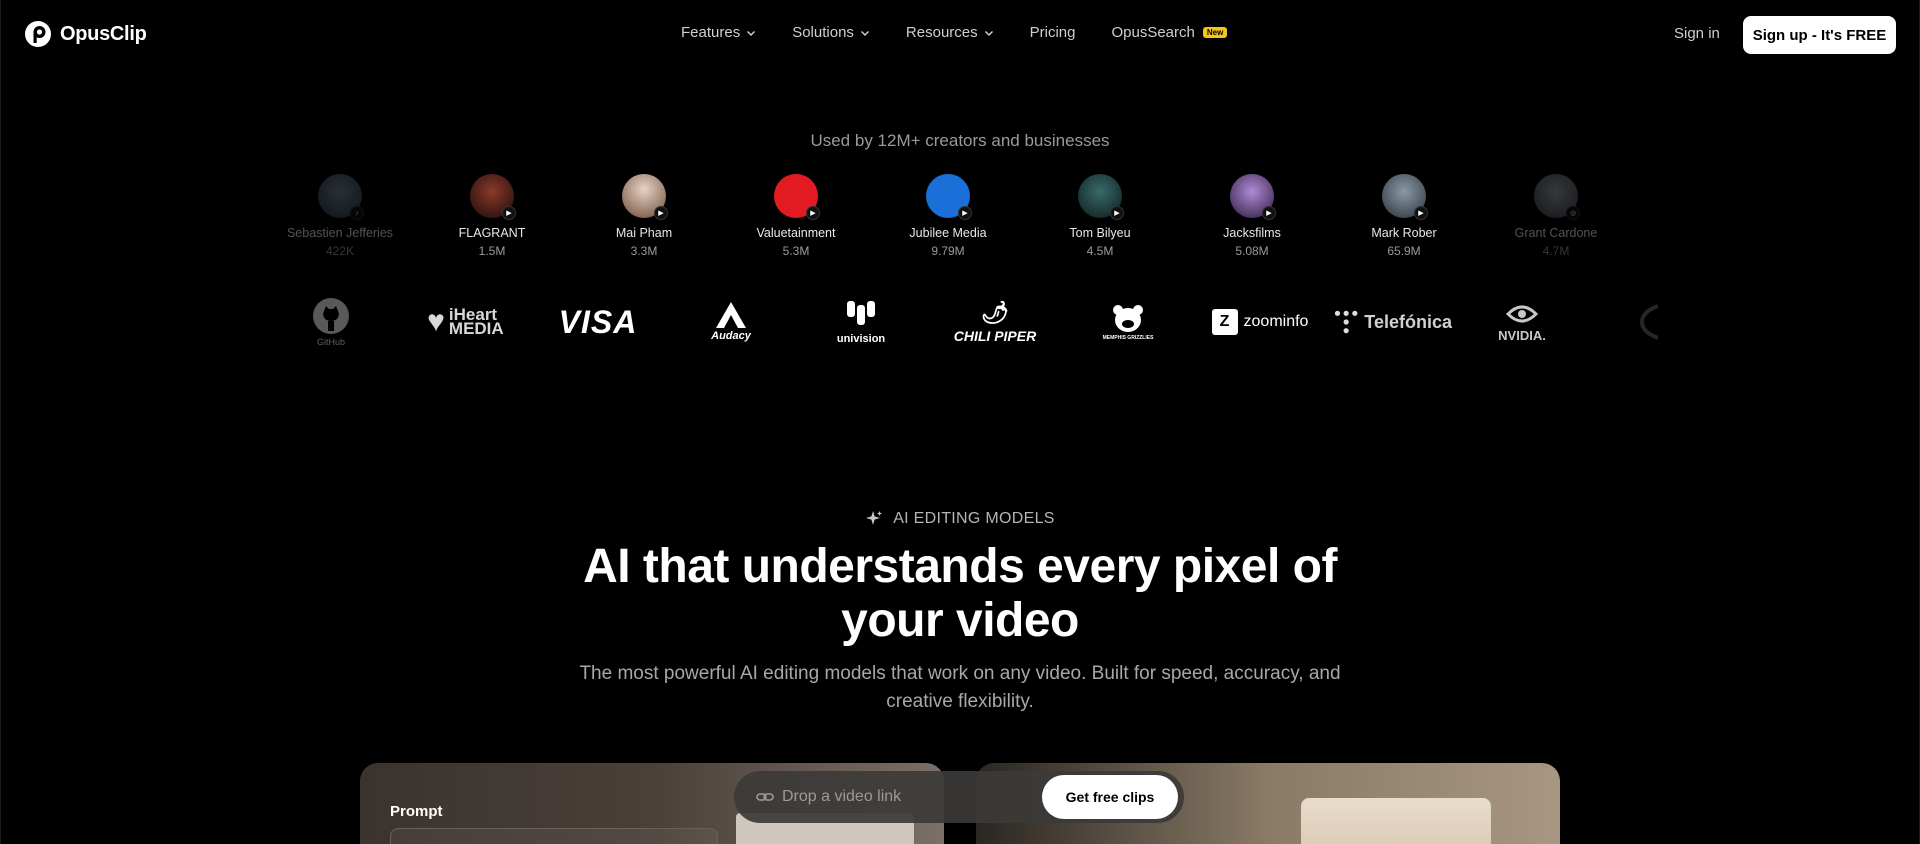  What do you see at coordinates (1252, 233) in the screenshot?
I see `creator-name: Jacksfilms` at bounding box center [1252, 233].